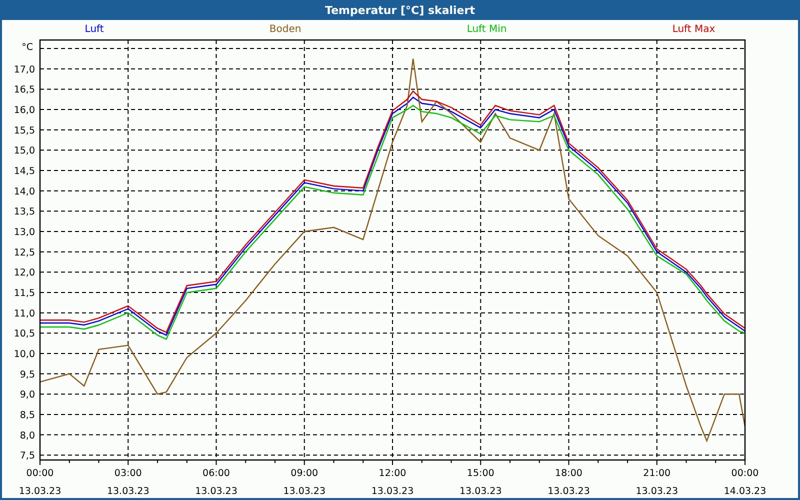 This screenshot has width=800, height=500. I want to click on y-tick-label: 10,0, so click(24, 354).